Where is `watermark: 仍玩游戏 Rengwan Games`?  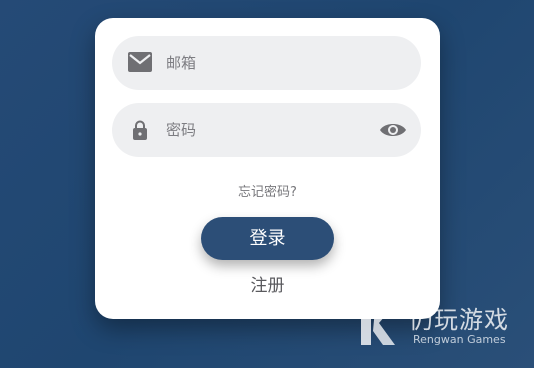
watermark: 仍玩游戏 Rengwan Games is located at coordinates (442, 329).